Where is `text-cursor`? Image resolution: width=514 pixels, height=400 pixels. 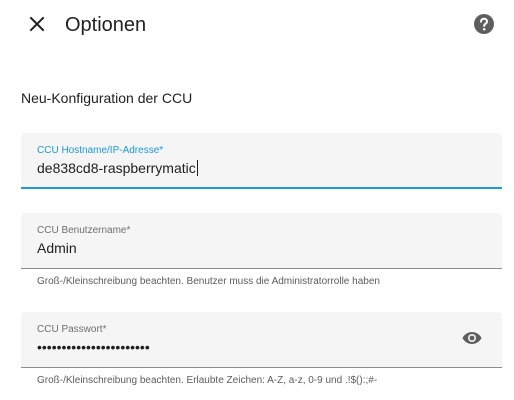 text-cursor is located at coordinates (197, 168).